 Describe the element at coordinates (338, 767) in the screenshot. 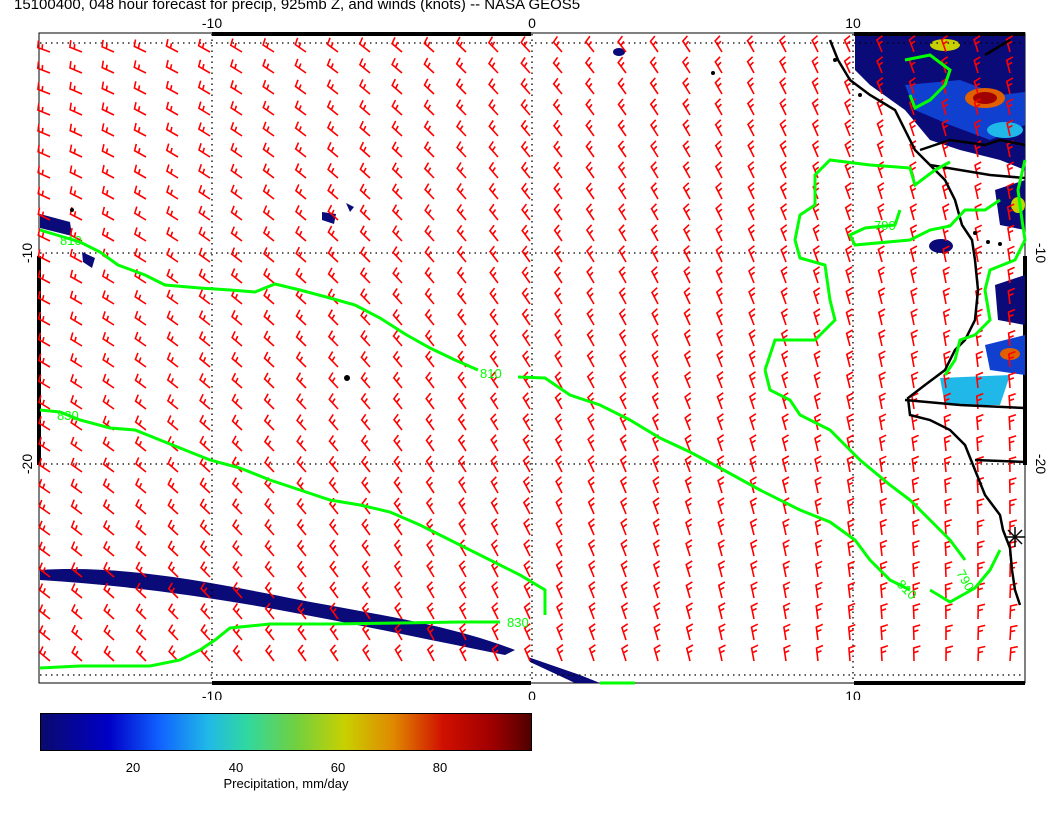

I see `colorbar-tick: 60` at that location.